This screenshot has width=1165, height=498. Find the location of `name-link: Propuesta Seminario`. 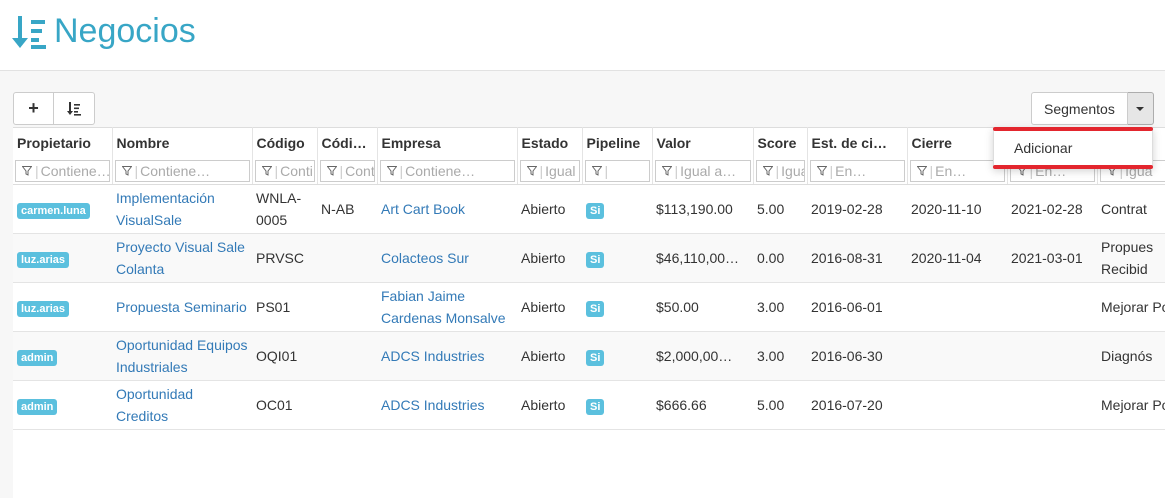

name-link: Propuesta Seminario is located at coordinates (181, 307).